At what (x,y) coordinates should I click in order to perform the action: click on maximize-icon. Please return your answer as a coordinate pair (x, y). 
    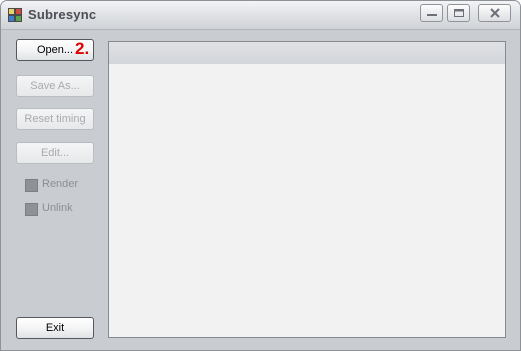
    Looking at the image, I should click on (459, 13).